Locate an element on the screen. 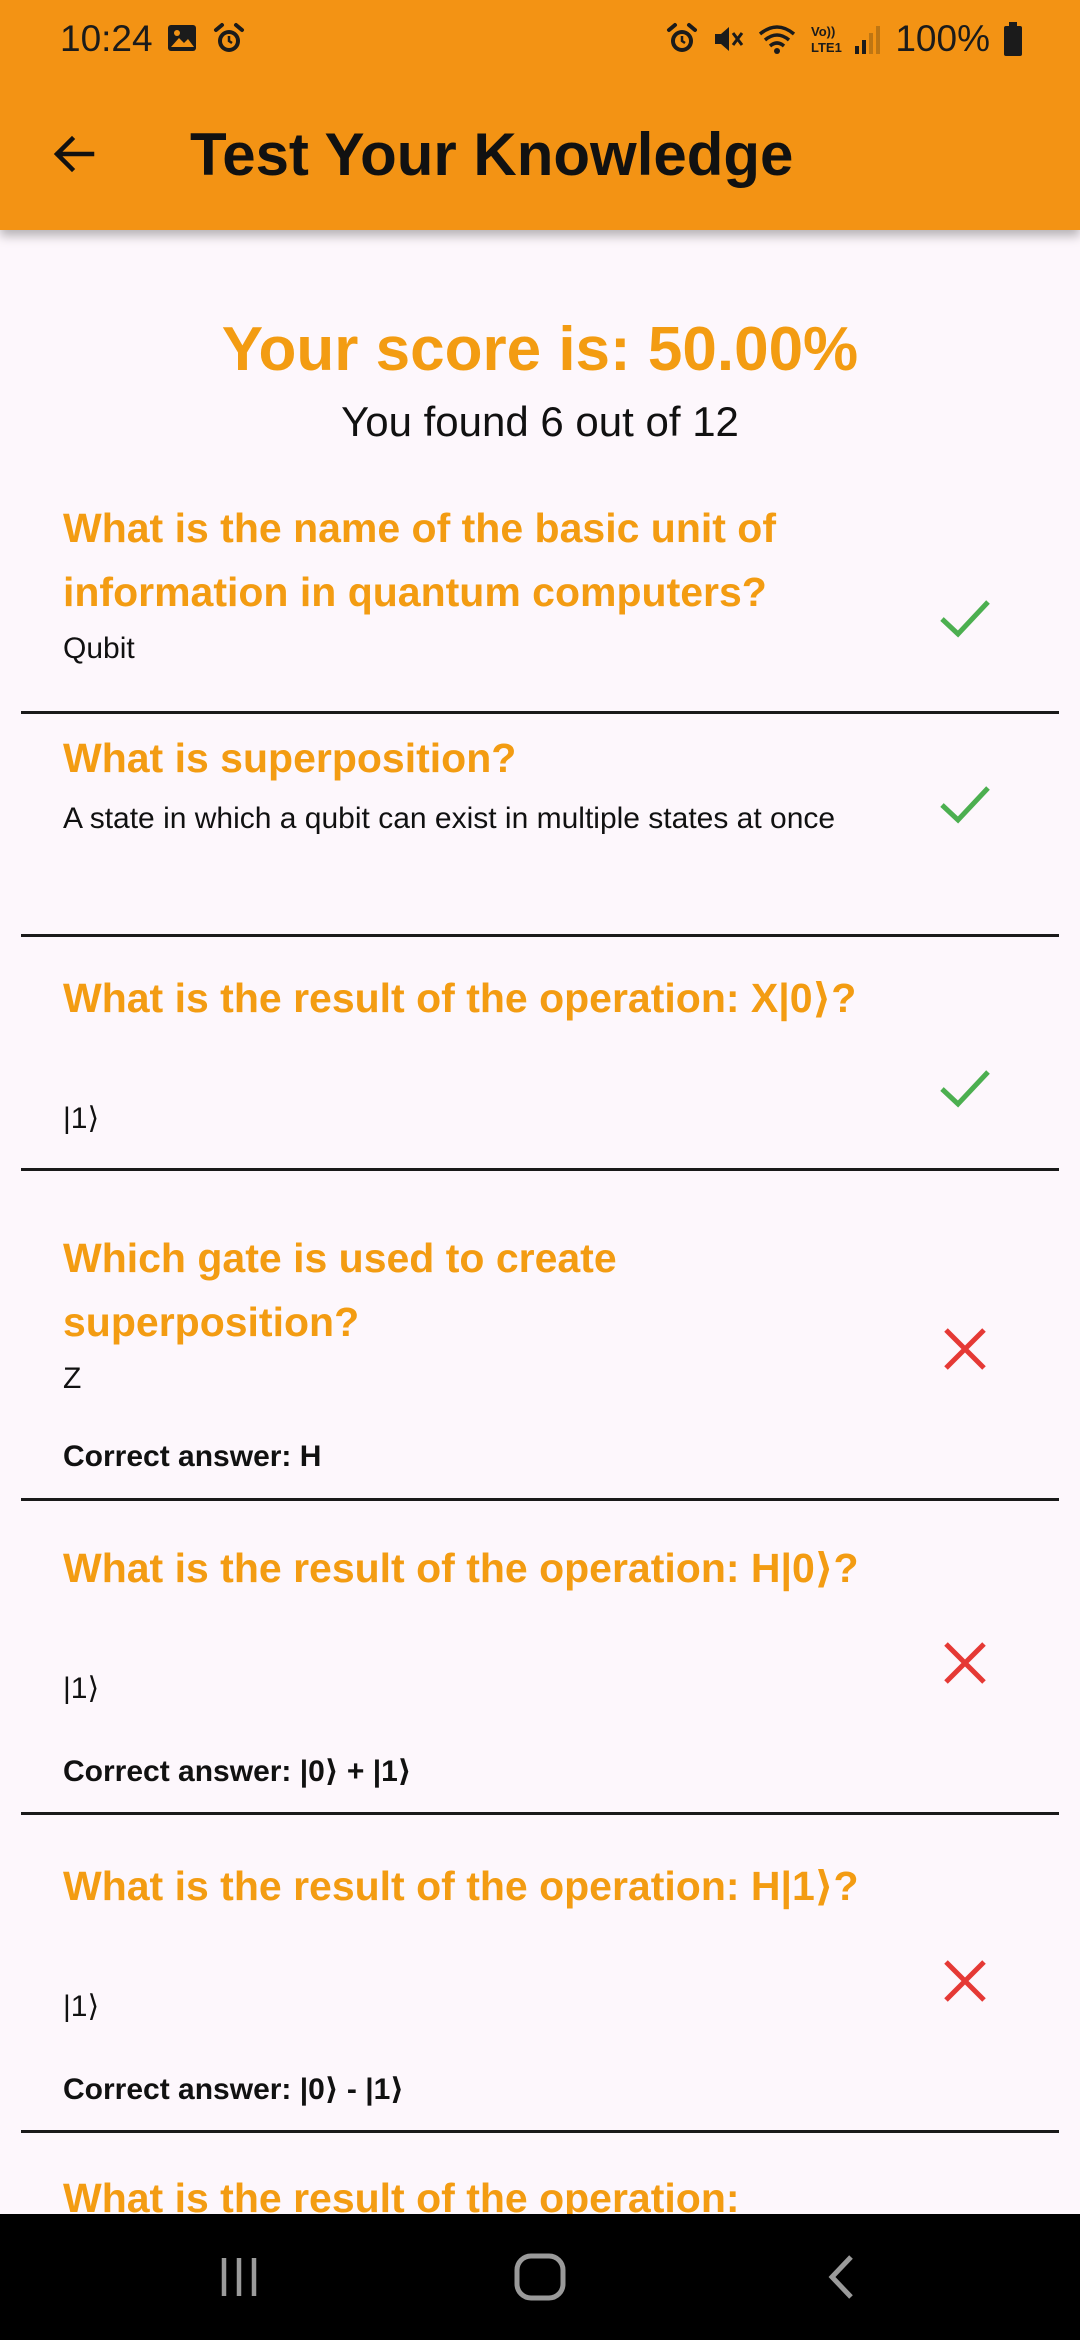 The height and width of the screenshot is (2340, 1080). home-icon is located at coordinates (540, 2277).